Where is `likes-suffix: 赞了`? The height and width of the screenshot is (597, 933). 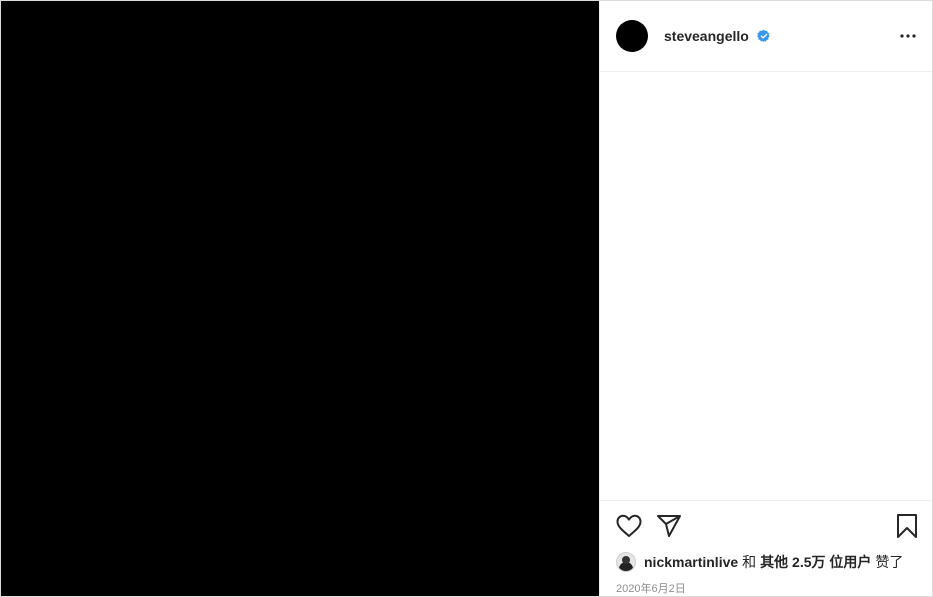 likes-suffix: 赞了 is located at coordinates (889, 562).